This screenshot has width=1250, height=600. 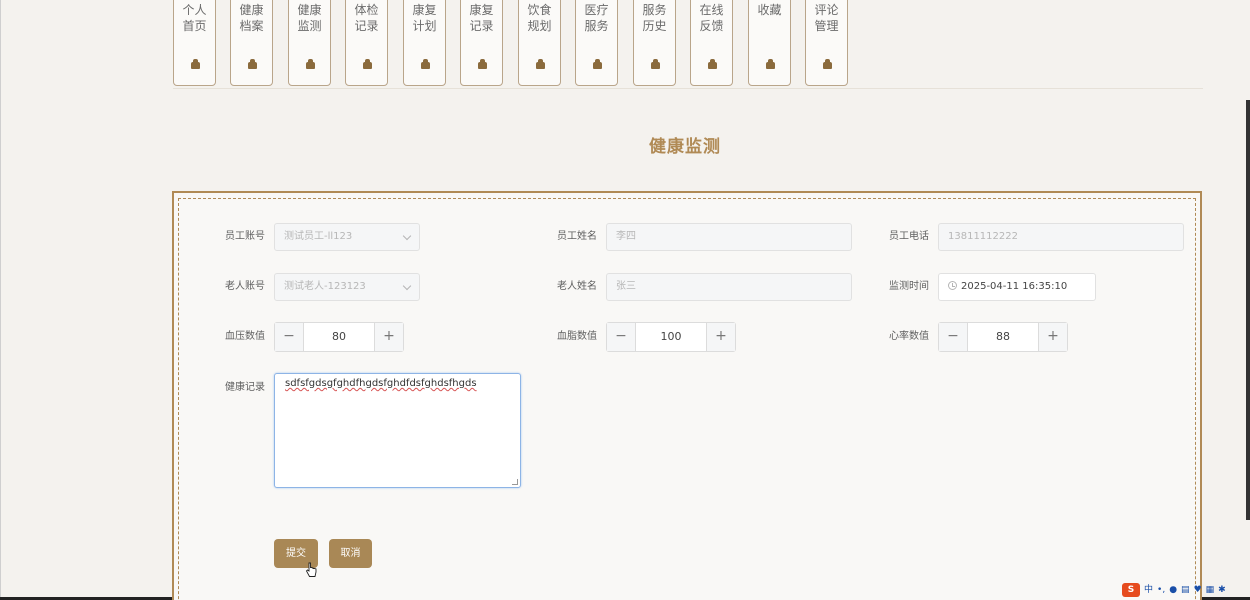 What do you see at coordinates (0, 300) in the screenshot?
I see `window-left-edge` at bounding box center [0, 300].